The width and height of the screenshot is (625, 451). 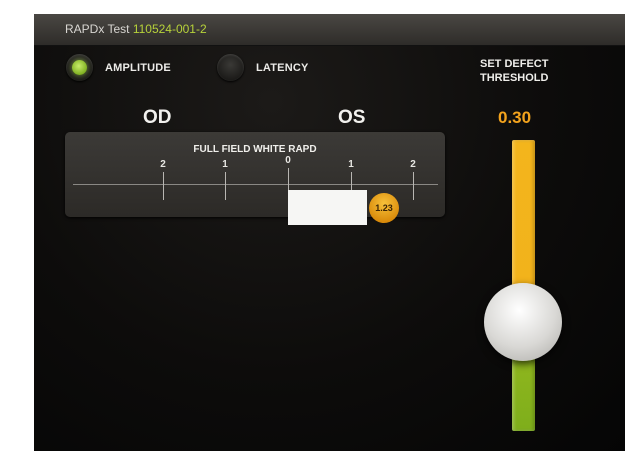 I want to click on rapd-panel: FULL FIELD WHITE RAPD 2 1 0 1 2 1.23, so click(x=255, y=178).